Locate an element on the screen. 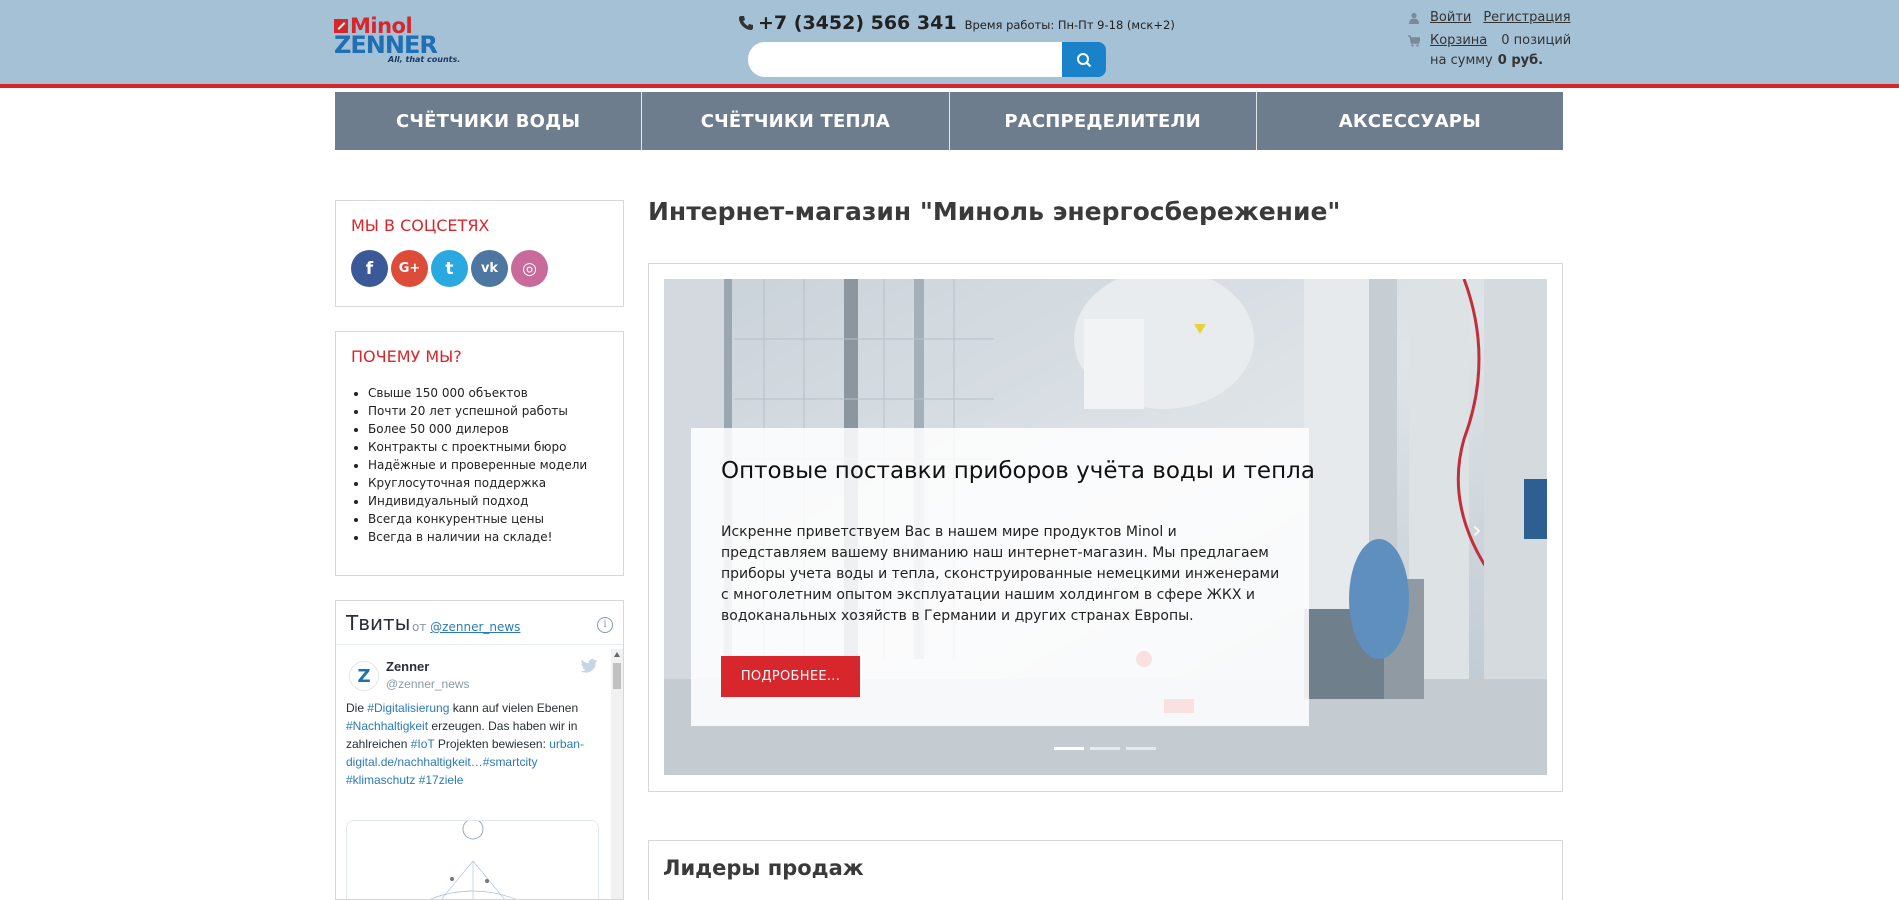 This screenshot has height=900, width=1899. nav-accessories: АКСЕССУАРЫ is located at coordinates (1410, 121).